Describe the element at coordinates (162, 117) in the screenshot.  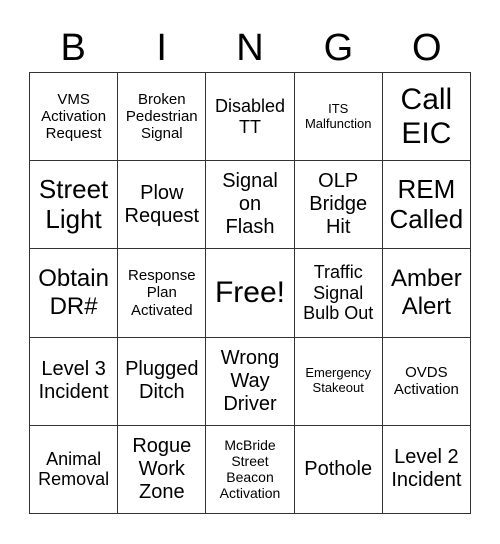
I see `bingo-cell: Broken Pedestrian Signal` at that location.